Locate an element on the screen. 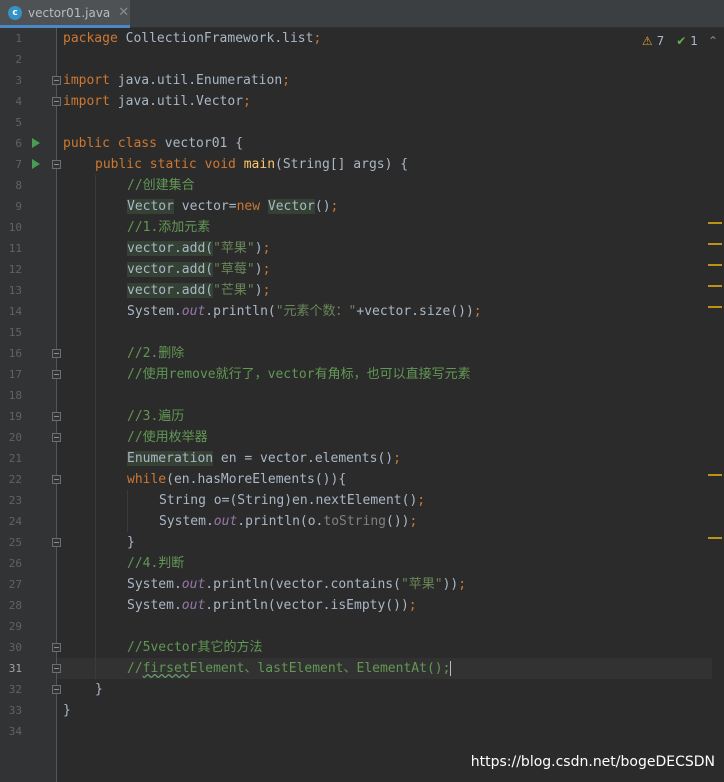 This screenshot has width=724, height=782. close-icon: ✕ is located at coordinates (123, 12).